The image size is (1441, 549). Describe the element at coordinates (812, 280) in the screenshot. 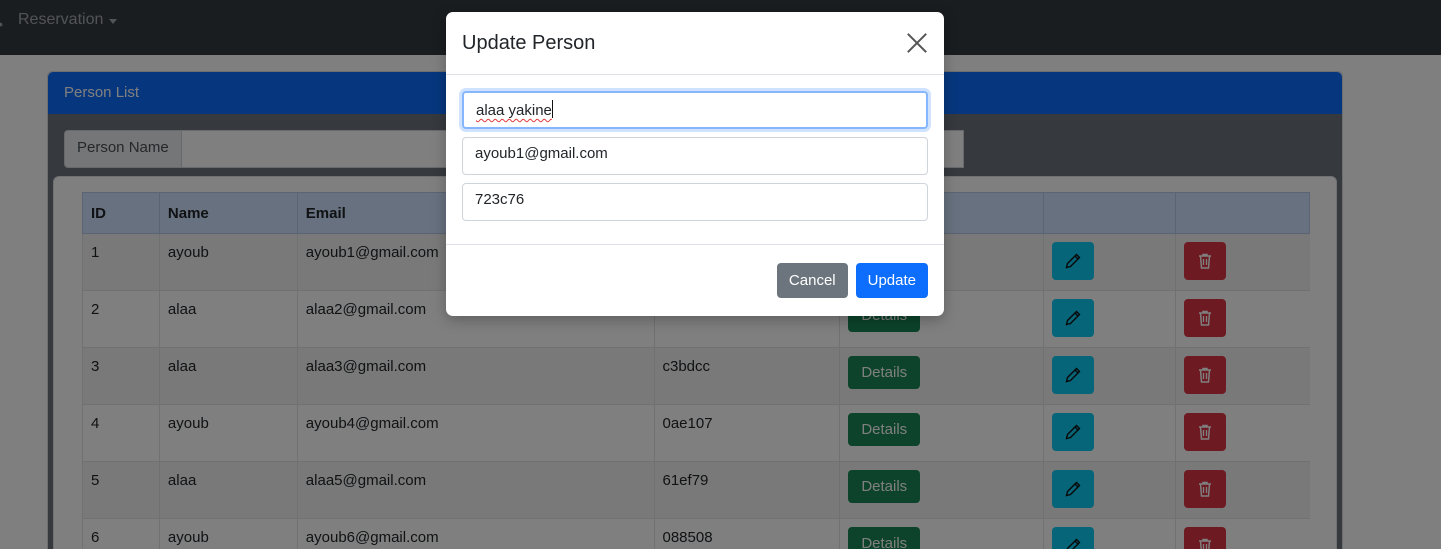

I see `cancel-button: Cancel` at that location.